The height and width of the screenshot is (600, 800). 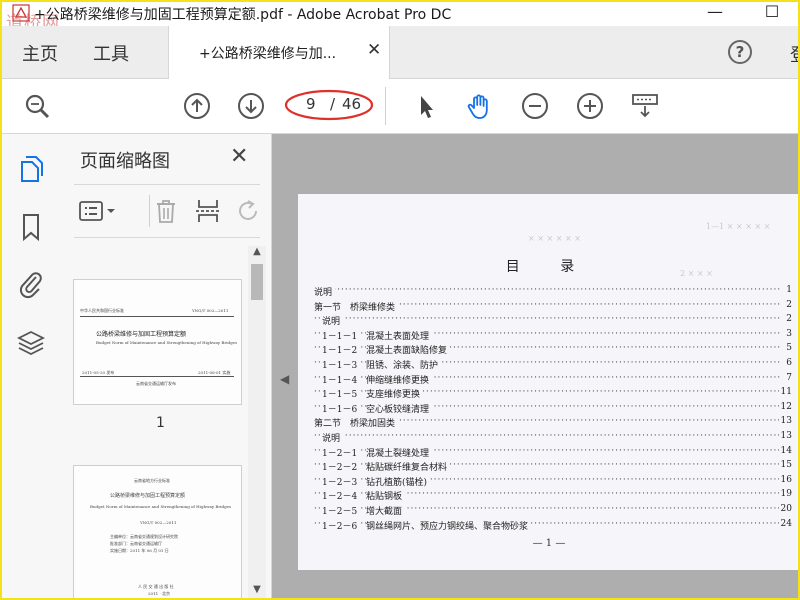 What do you see at coordinates (785, 523) in the screenshot?
I see `toc-row-page: 24` at bounding box center [785, 523].